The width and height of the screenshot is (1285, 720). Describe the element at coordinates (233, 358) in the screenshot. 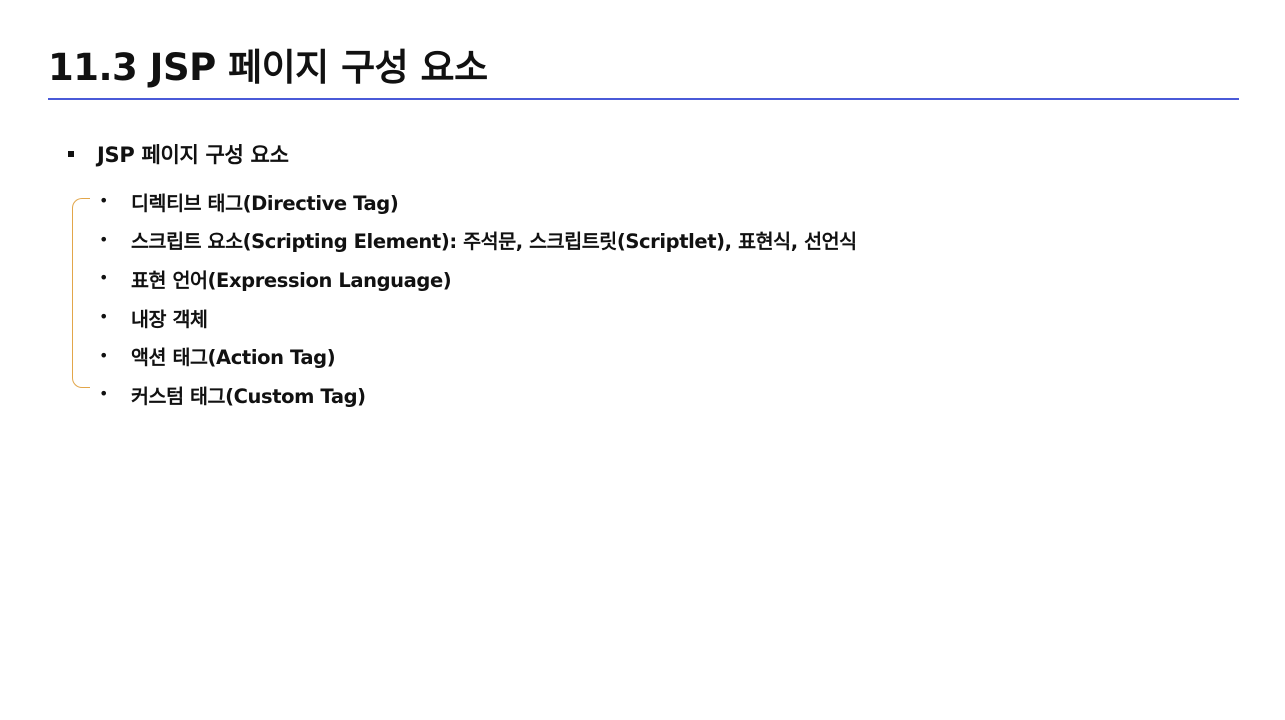

I see `list-item-label: 액션 태그(Action Tag)` at that location.